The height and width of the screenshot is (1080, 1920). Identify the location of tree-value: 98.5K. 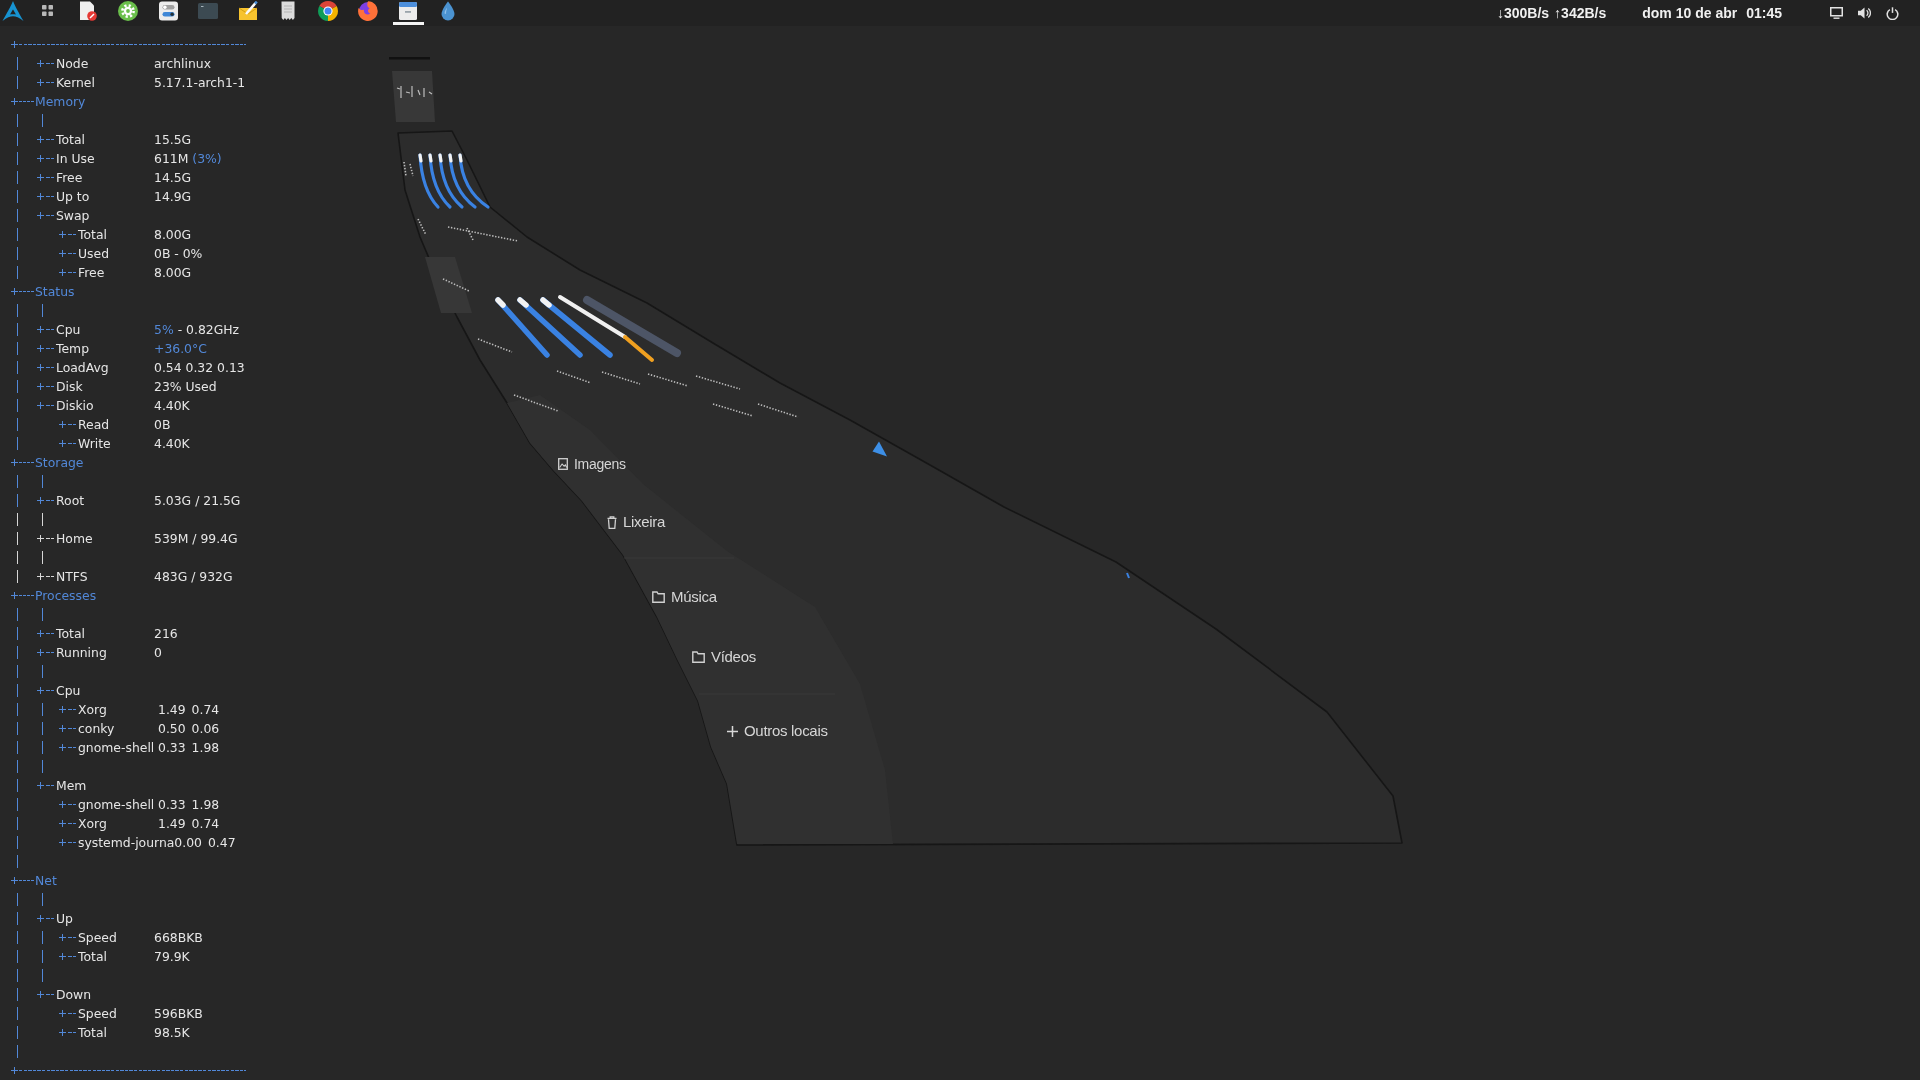
(172, 1033).